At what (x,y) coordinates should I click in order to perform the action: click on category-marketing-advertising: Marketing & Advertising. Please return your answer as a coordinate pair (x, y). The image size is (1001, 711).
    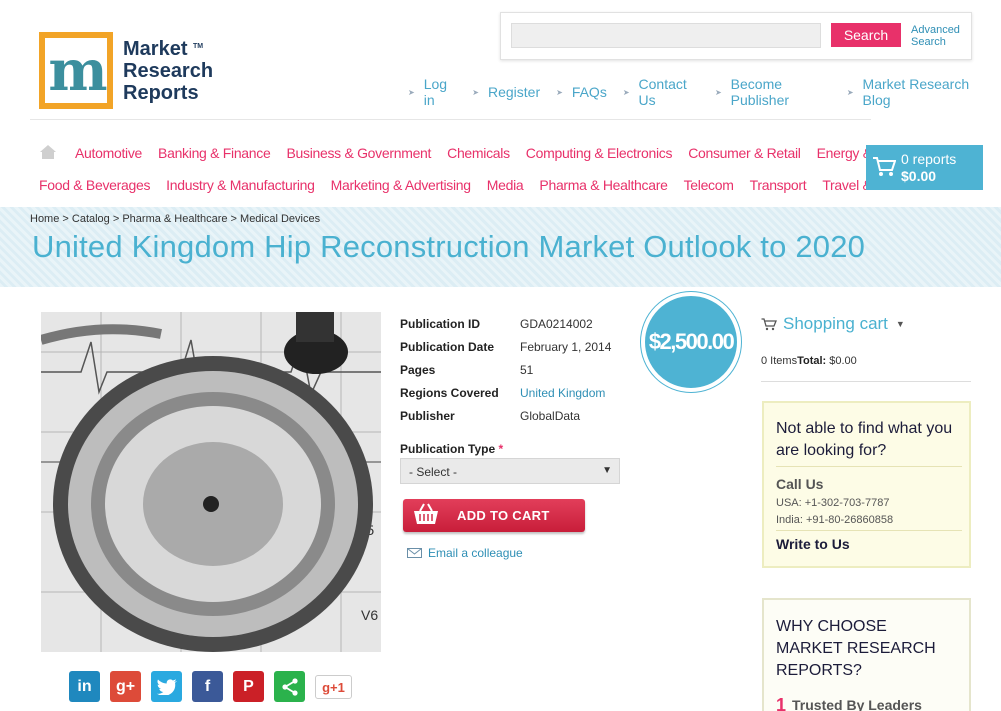
    Looking at the image, I should click on (401, 185).